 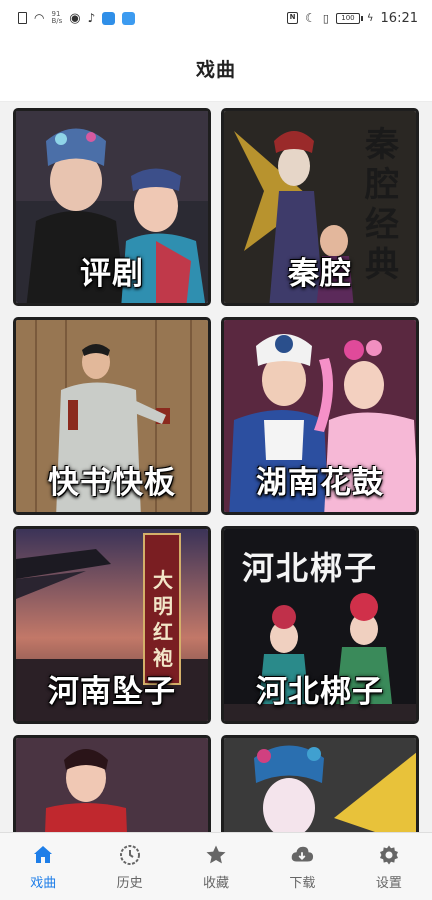 I want to click on eye-icon: ◉, so click(x=75, y=18).